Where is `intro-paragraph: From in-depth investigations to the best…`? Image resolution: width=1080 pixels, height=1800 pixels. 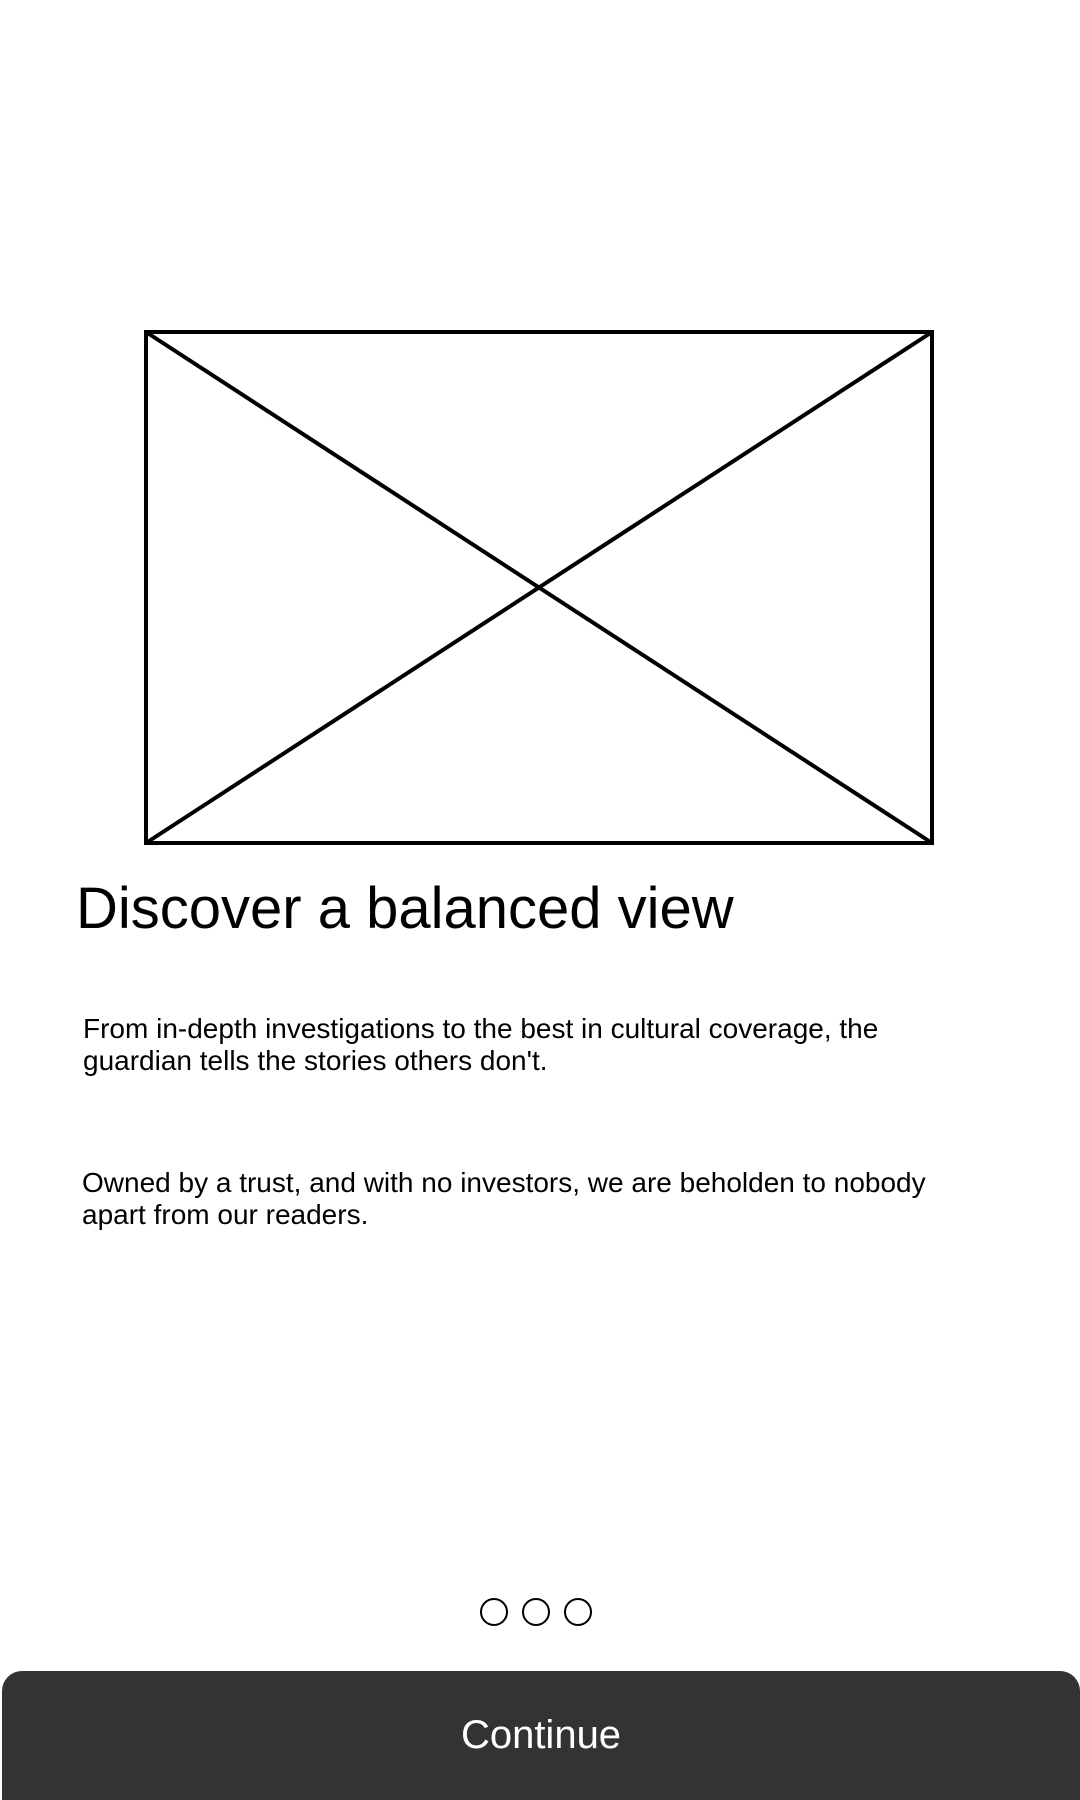
intro-paragraph: From in-depth investigations to the best… is located at coordinates (481, 1044).